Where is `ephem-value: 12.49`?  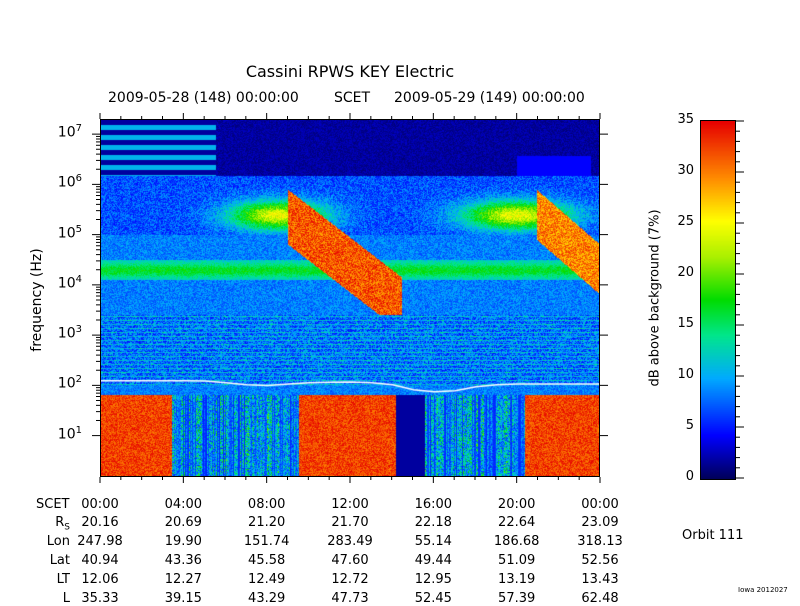 ephem-value: 12.49 is located at coordinates (267, 579).